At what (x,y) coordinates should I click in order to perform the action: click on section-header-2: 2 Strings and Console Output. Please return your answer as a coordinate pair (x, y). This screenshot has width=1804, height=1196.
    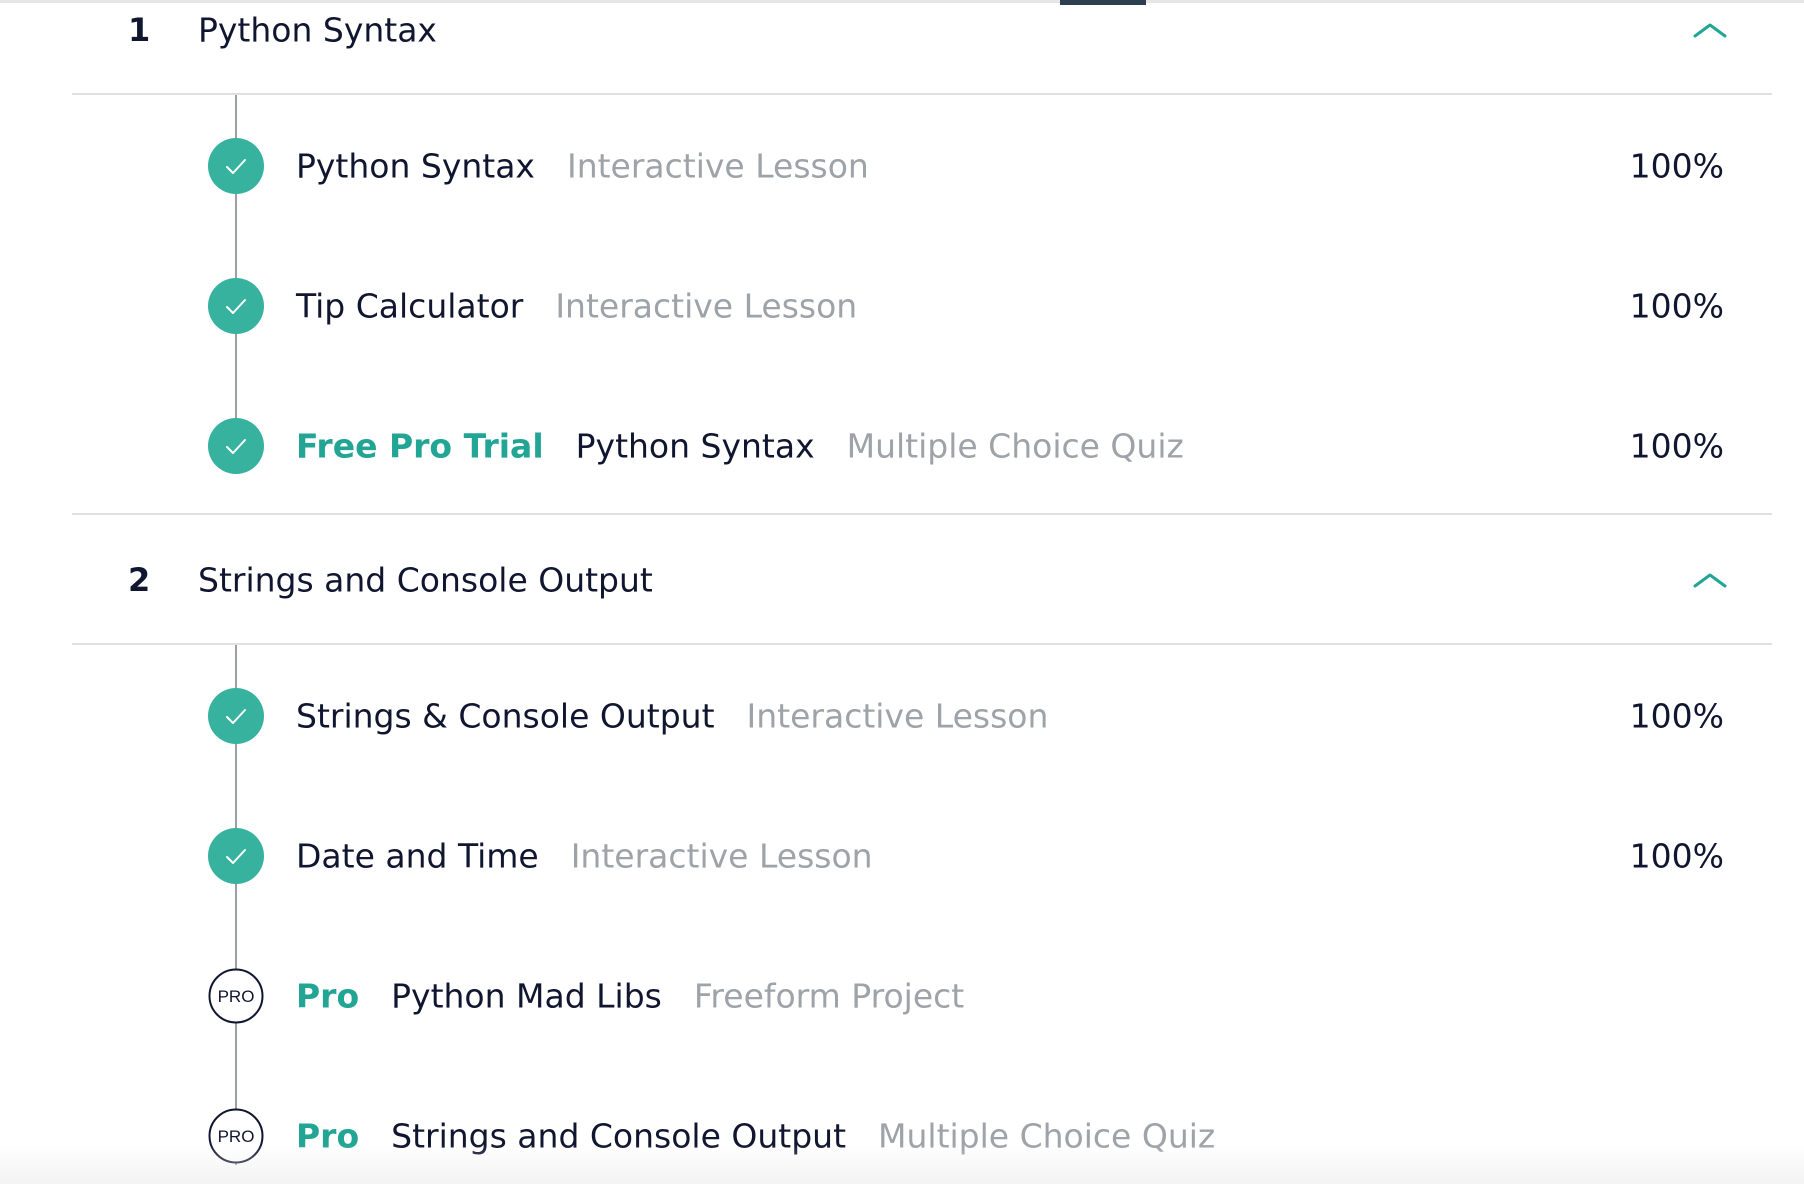
    Looking at the image, I should click on (922, 580).